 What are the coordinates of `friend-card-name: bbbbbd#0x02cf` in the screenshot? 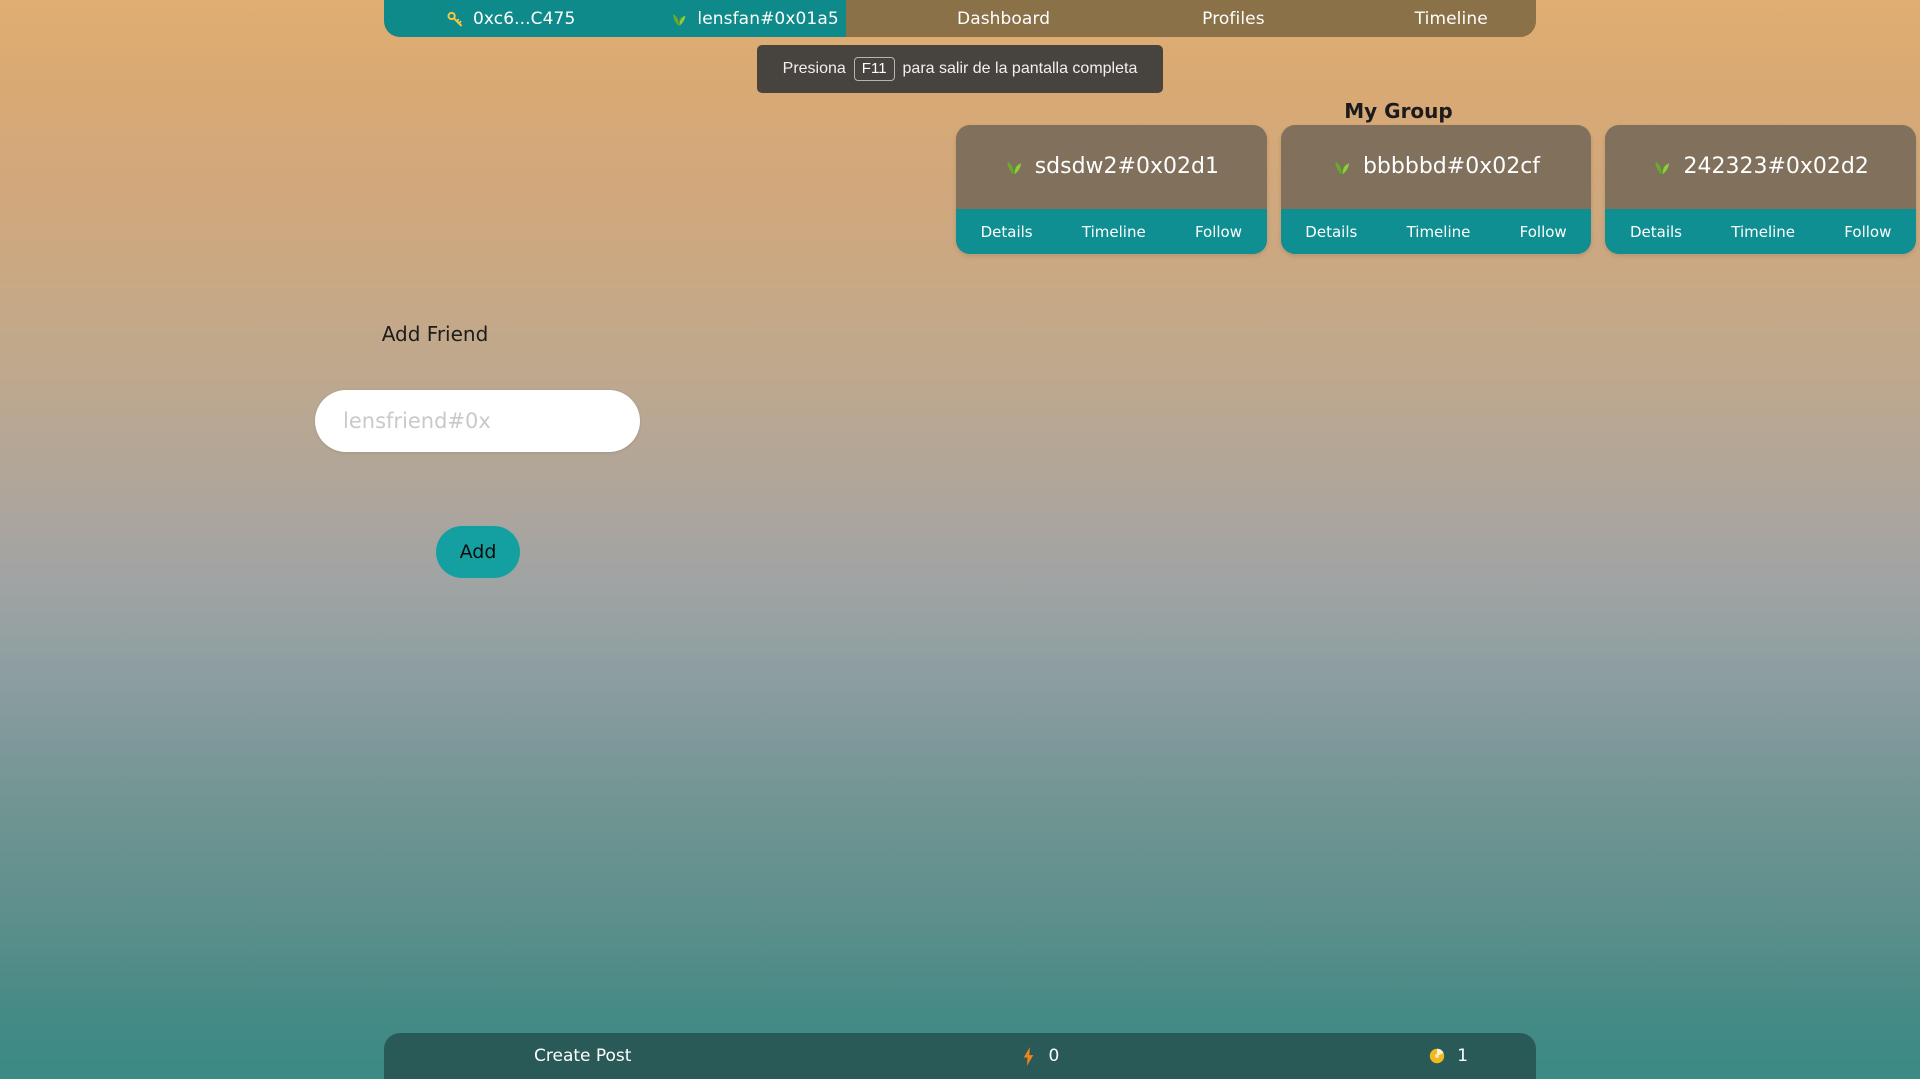 It's located at (1451, 166).